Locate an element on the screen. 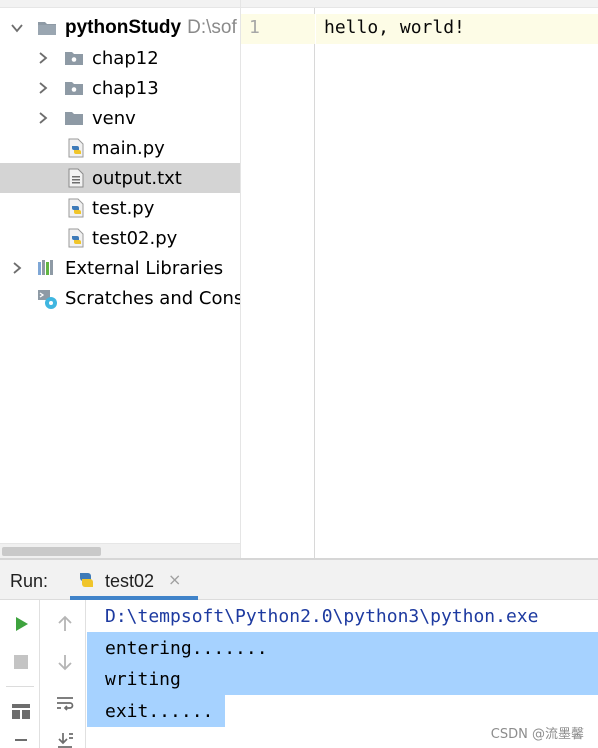 Image resolution: width=598 pixels, height=748 pixels. code-line-1: hello, world! is located at coordinates (394, 27).